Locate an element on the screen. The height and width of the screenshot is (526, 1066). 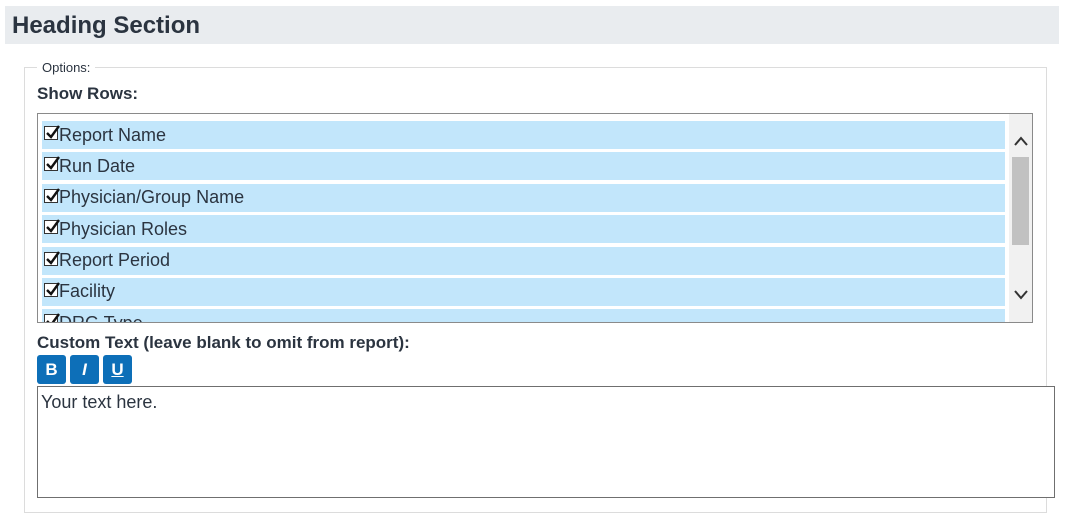
italic-button: I is located at coordinates (84, 369).